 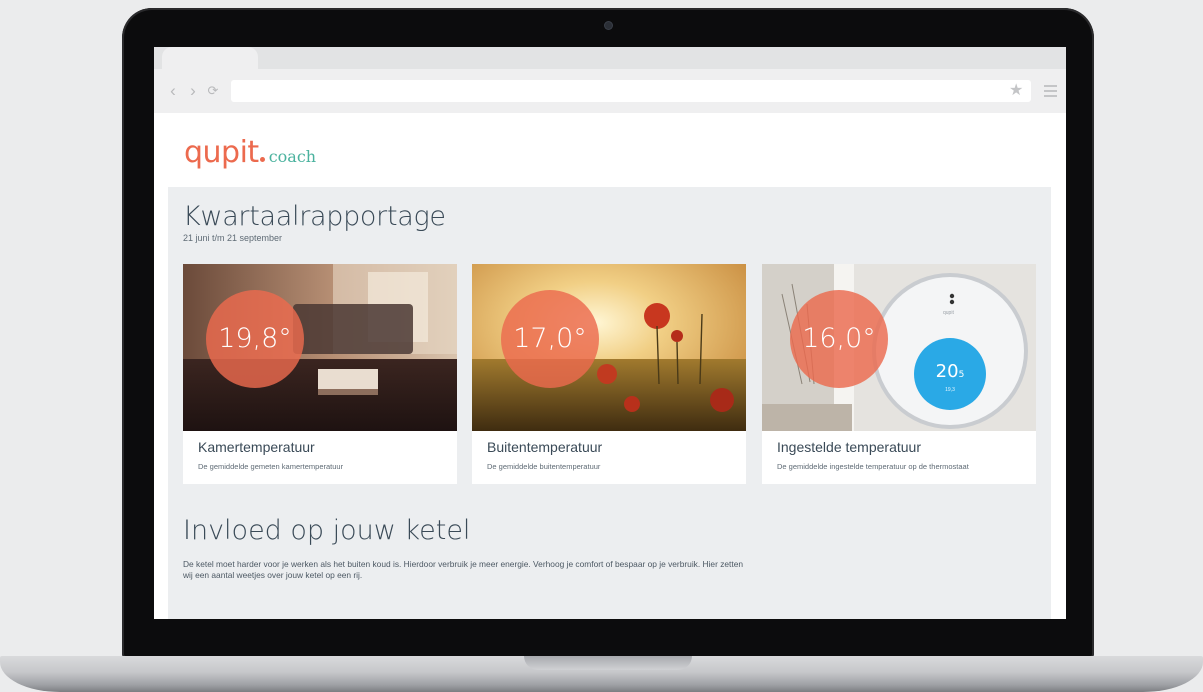 What do you see at coordinates (221, 152) in the screenshot?
I see `logo-wordmark: qupit` at bounding box center [221, 152].